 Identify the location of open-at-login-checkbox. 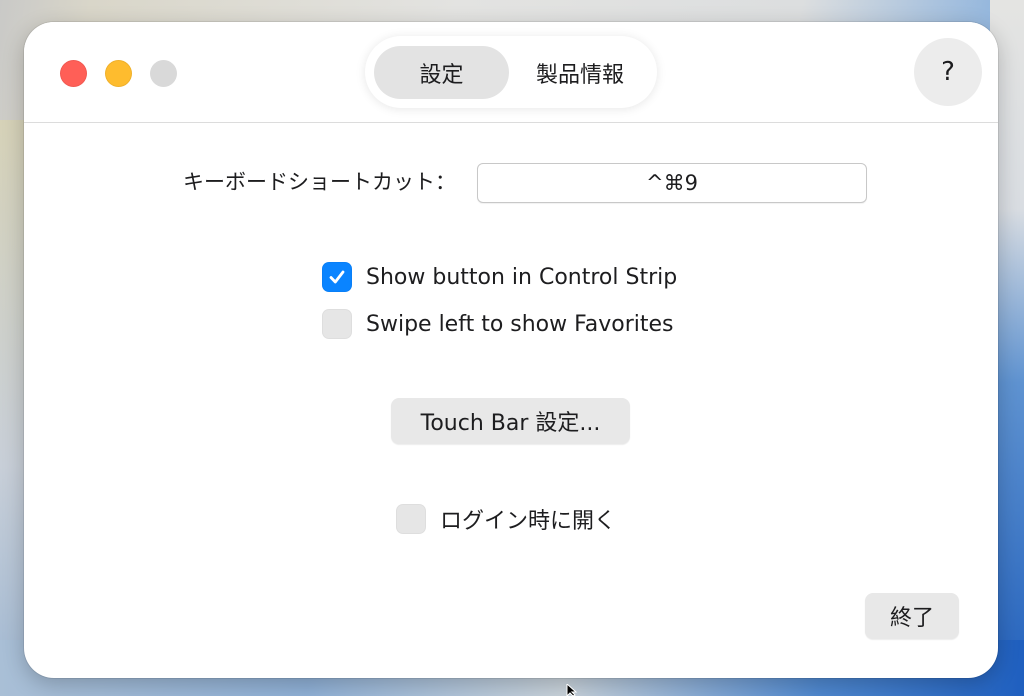
(411, 519).